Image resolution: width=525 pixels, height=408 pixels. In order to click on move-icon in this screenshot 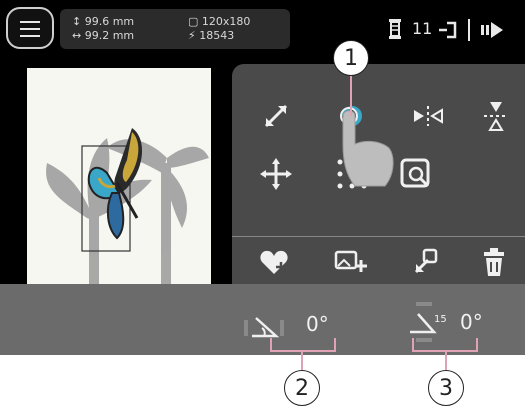, I will do `click(276, 174)`.